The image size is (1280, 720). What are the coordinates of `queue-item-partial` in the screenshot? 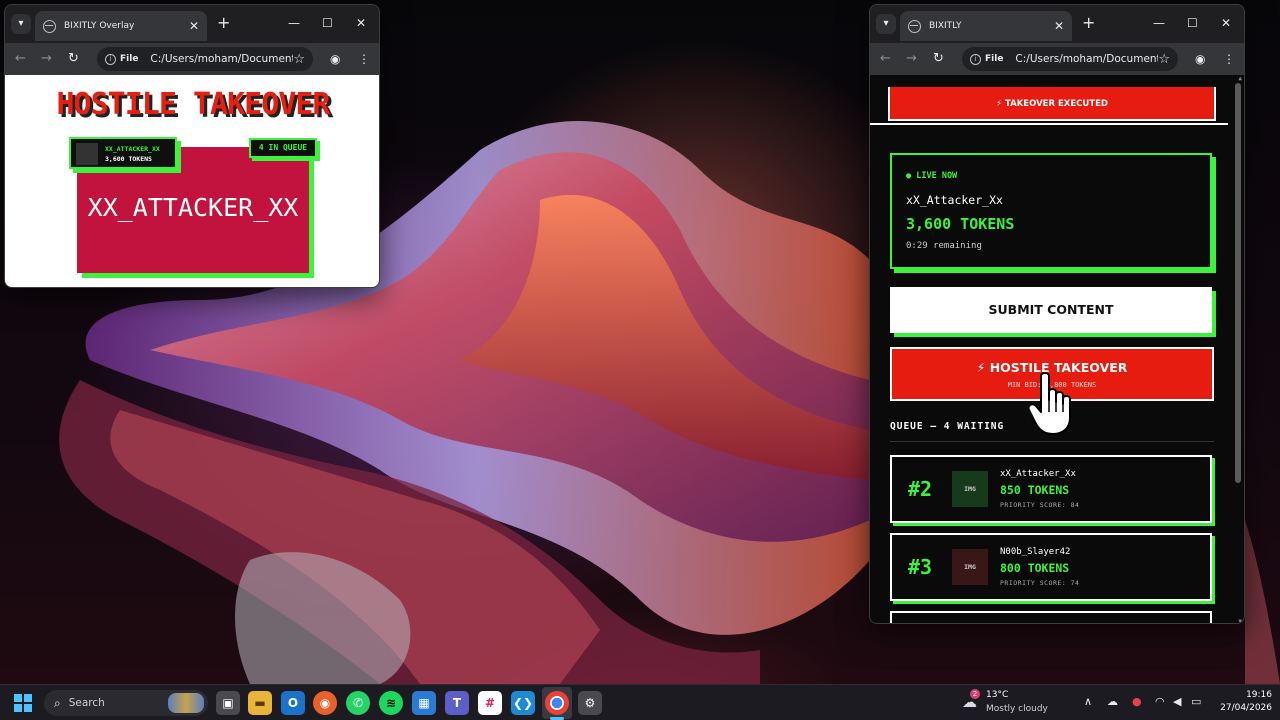 It's located at (1051, 617).